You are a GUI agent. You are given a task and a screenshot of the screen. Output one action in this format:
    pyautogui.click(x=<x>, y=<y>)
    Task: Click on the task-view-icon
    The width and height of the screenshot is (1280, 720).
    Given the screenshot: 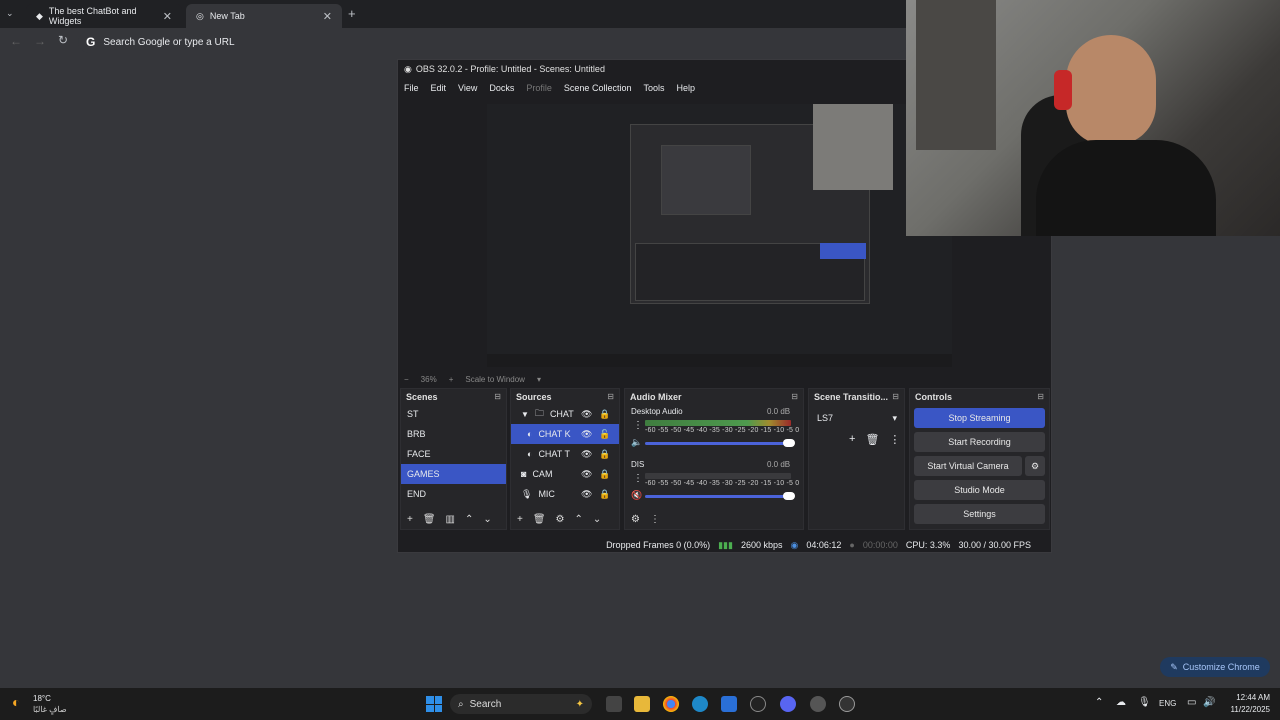 What is the action you would take?
    pyautogui.click(x=614, y=704)
    